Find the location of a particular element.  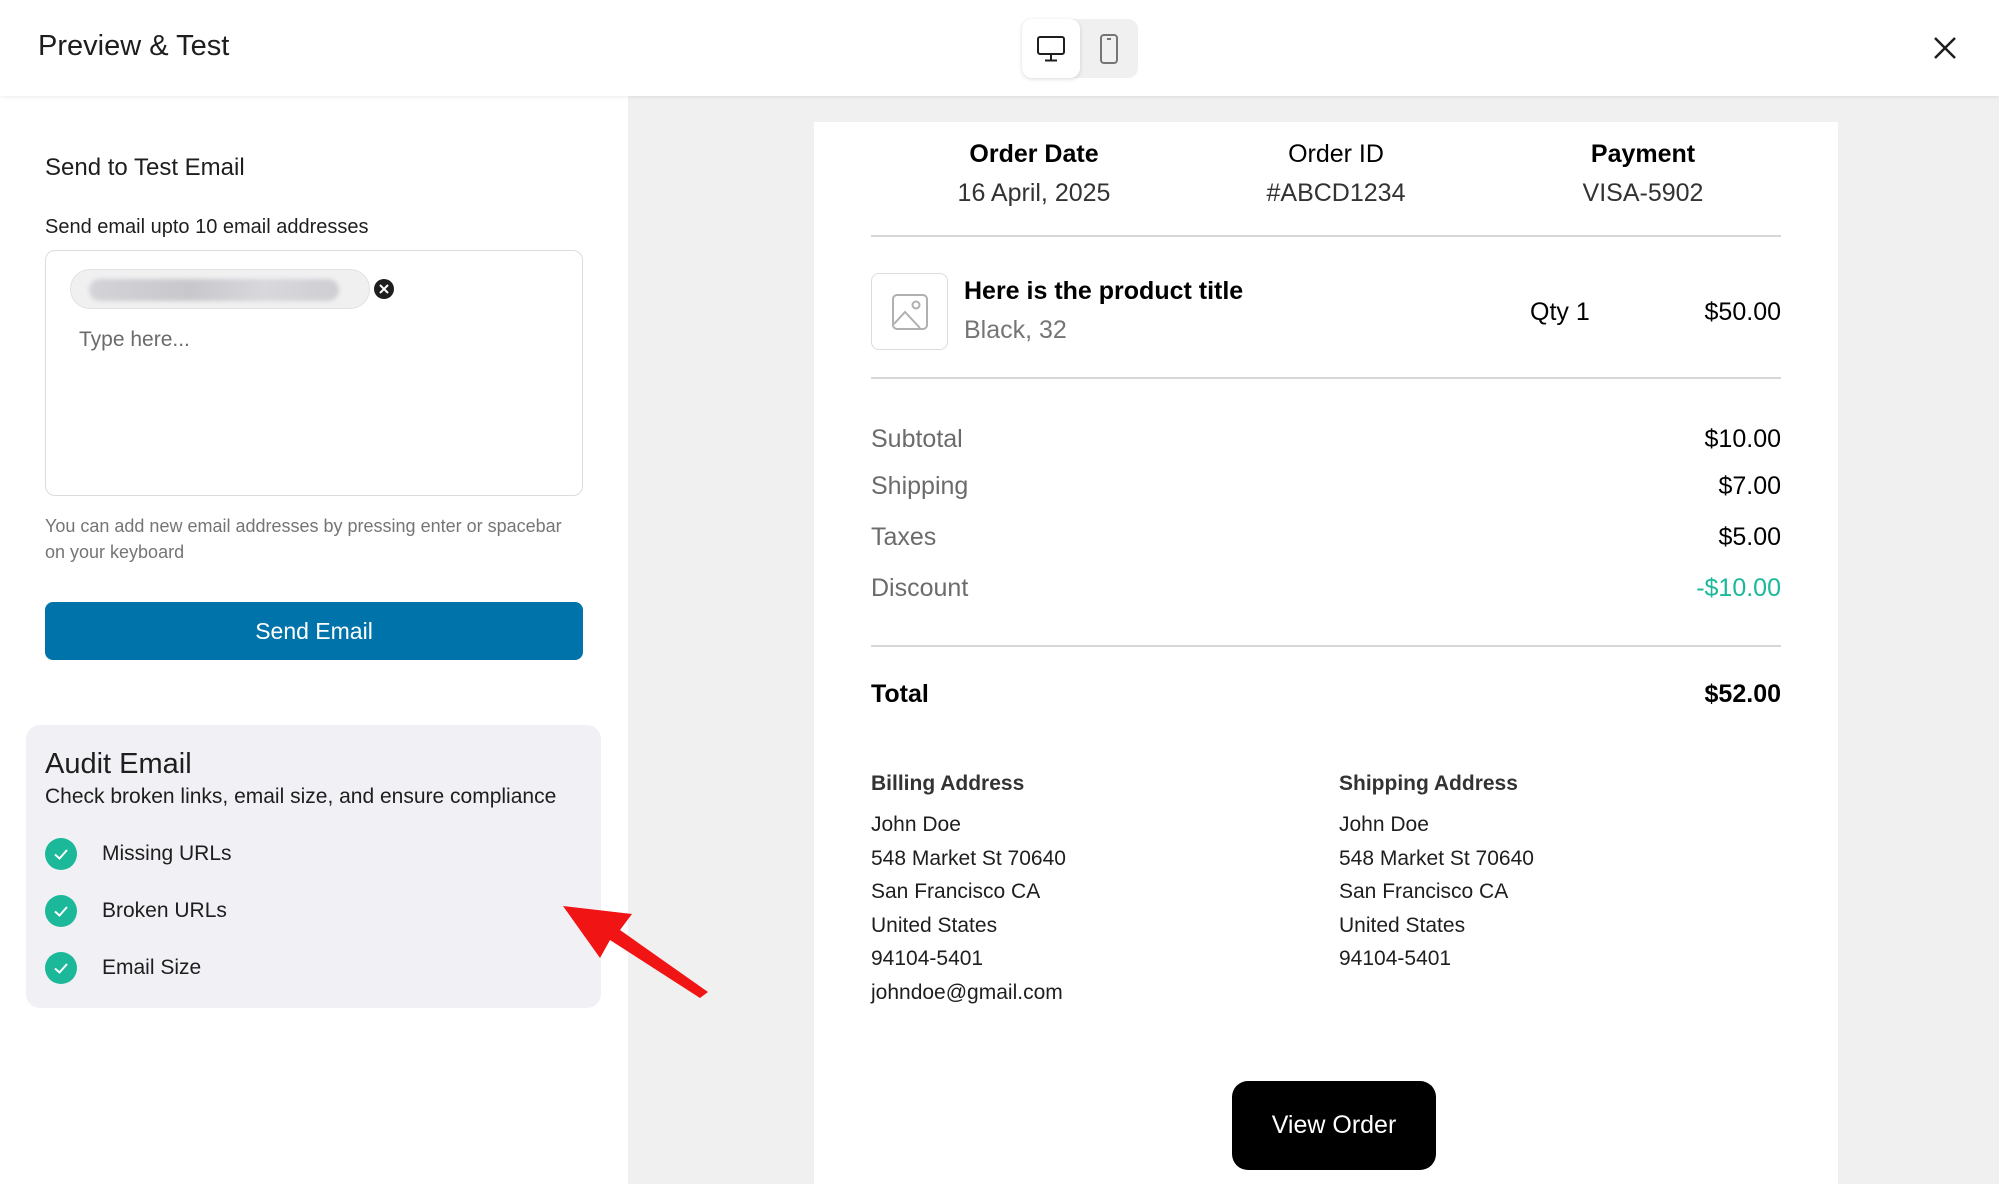

total-value: $52.00 is located at coordinates (1742, 694).